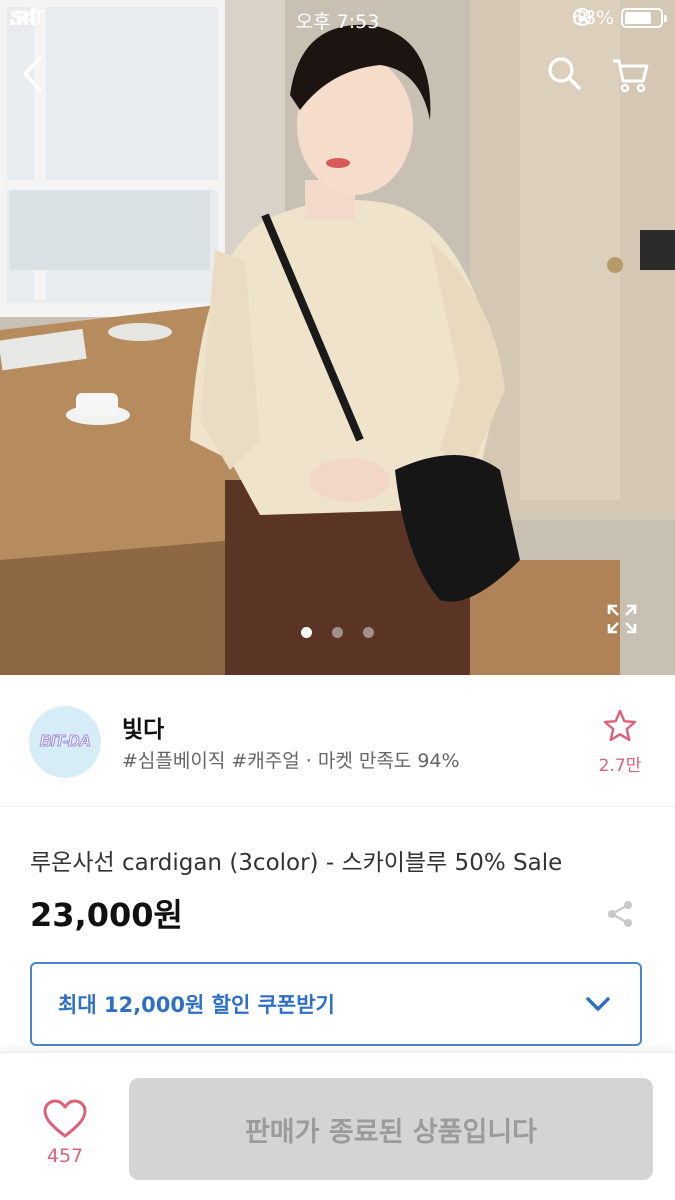  What do you see at coordinates (337, 19) in the screenshot?
I see `status-bar: SKT 오후 7:53 68%` at bounding box center [337, 19].